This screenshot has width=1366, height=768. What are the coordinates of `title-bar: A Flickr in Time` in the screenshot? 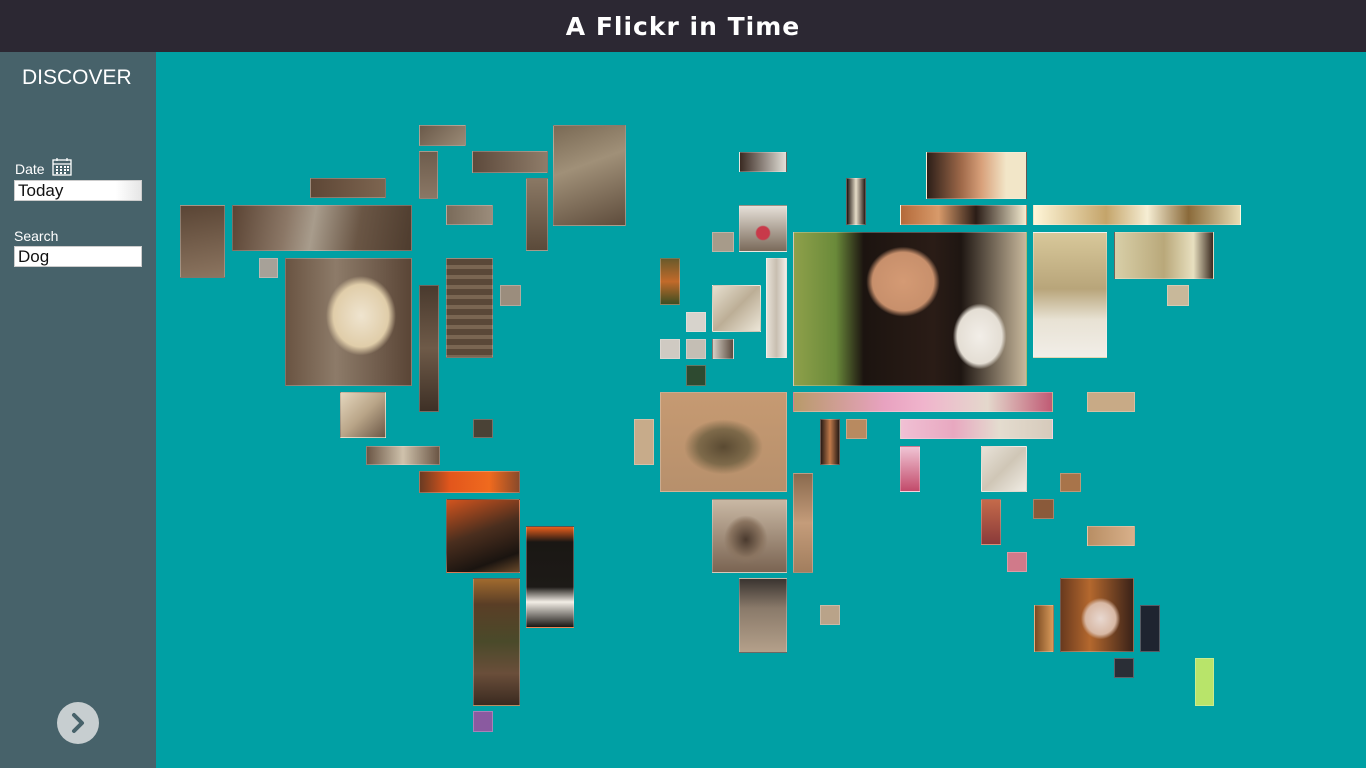 It's located at (683, 26).